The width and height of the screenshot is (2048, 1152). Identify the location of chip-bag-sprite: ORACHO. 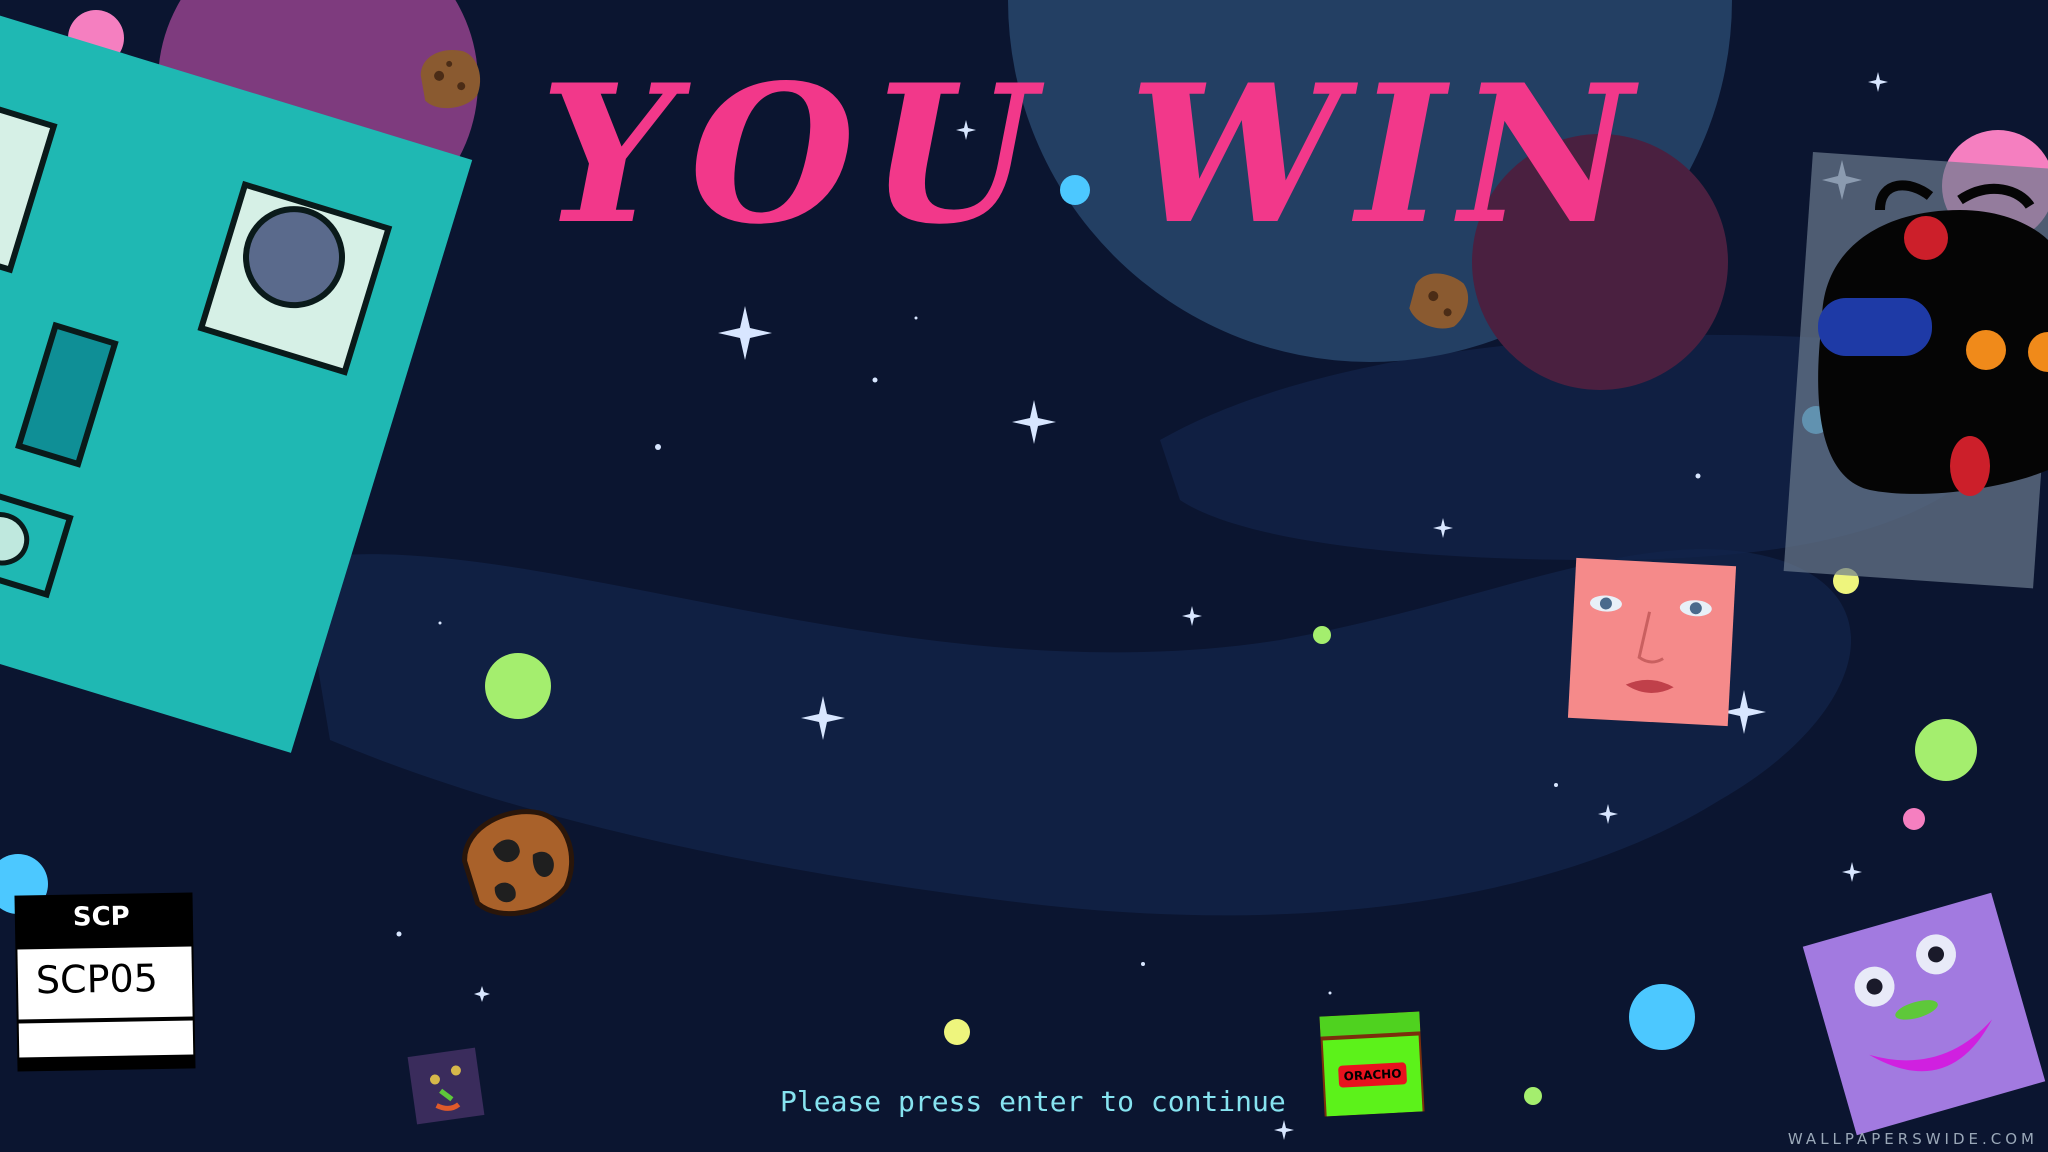
(1372, 1064).